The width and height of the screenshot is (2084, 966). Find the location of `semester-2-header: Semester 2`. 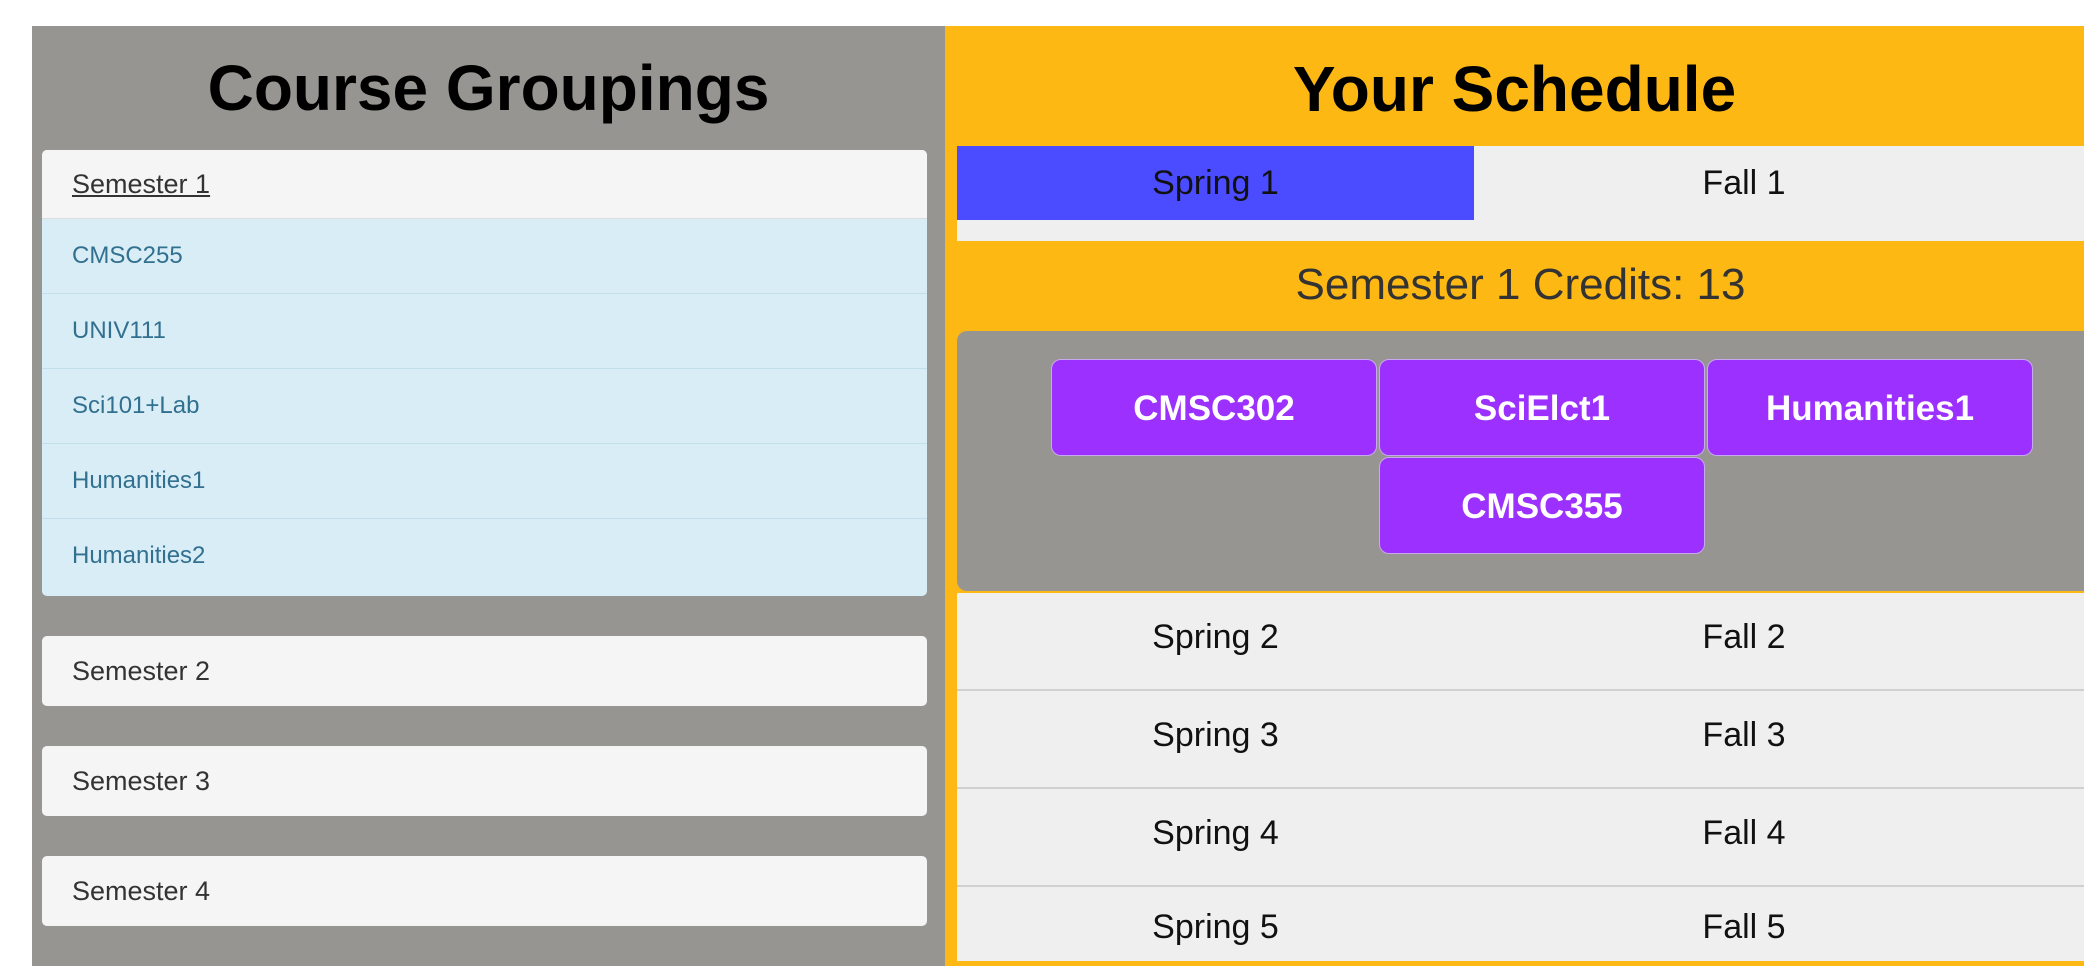

semester-2-header: Semester 2 is located at coordinates (484, 671).